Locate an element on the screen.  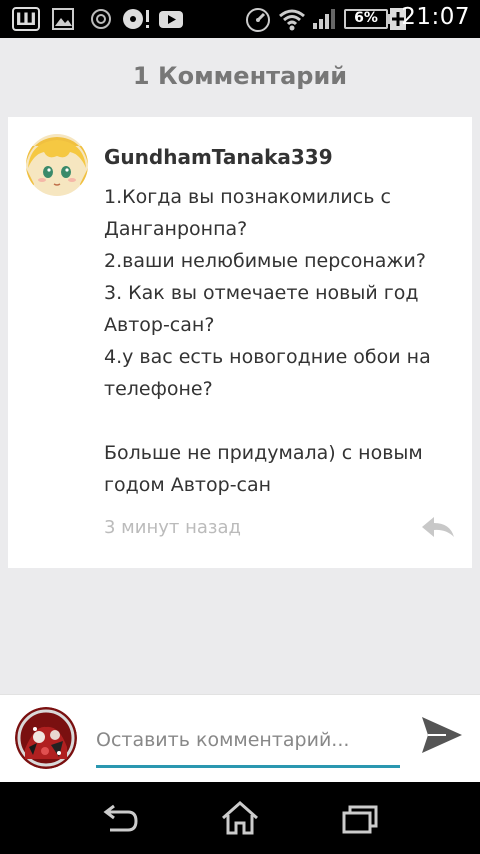
battery-percent: 6% is located at coordinates (366, 18).